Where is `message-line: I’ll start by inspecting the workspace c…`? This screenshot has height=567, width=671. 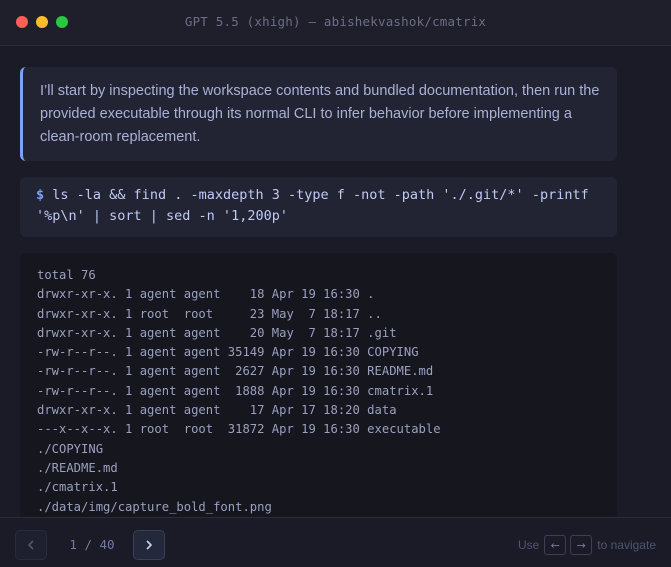
message-line: I’ll start by inspecting the workspace c… is located at coordinates (320, 91).